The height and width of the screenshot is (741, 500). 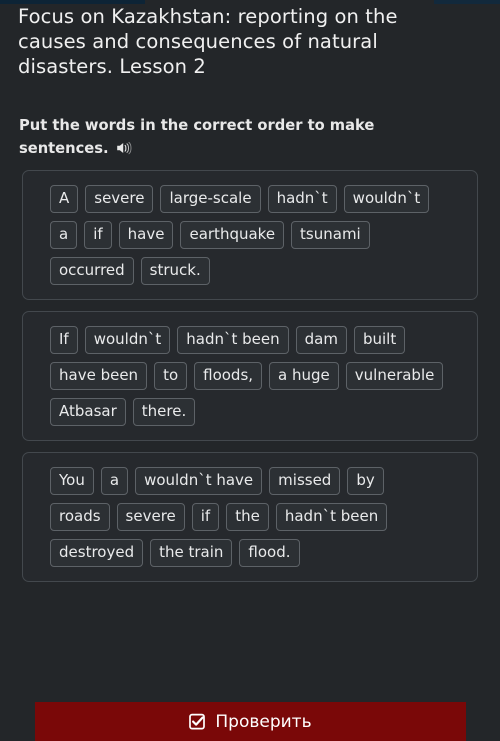 What do you see at coordinates (80, 517) in the screenshot?
I see `word-chip: roads` at bounding box center [80, 517].